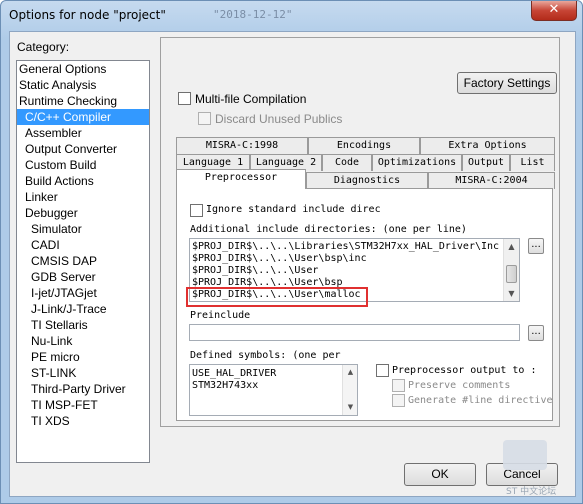 The width and height of the screenshot is (583, 504). Describe the element at coordinates (83, 421) in the screenshot. I see `category-item: TI XDS` at that location.